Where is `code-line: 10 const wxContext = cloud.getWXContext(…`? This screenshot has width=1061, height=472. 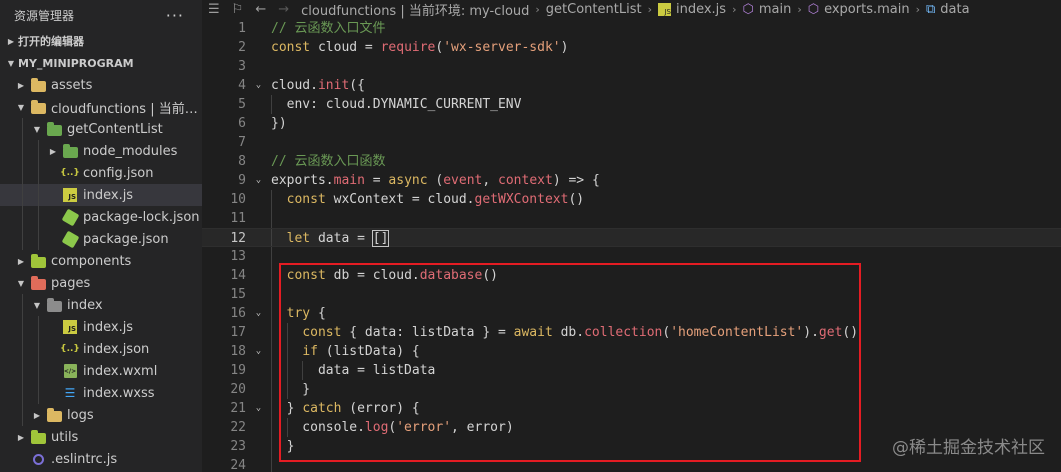
code-line: 10 const wxContext = cloud.getWXContext(… is located at coordinates (631, 199).